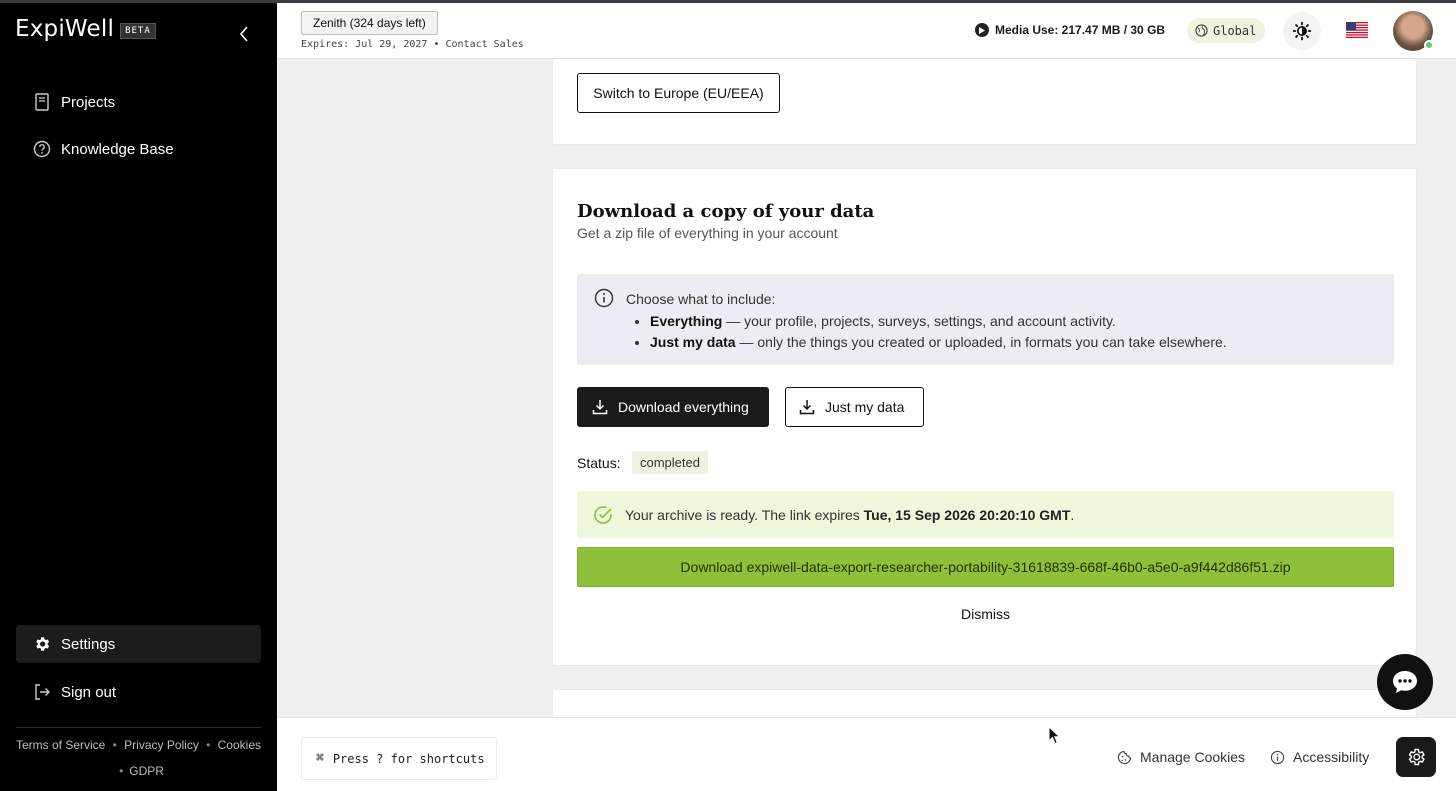 Image resolution: width=1456 pixels, height=791 pixels. Describe the element at coordinates (244, 34) in the screenshot. I see `collapse-sidebar-icon` at that location.